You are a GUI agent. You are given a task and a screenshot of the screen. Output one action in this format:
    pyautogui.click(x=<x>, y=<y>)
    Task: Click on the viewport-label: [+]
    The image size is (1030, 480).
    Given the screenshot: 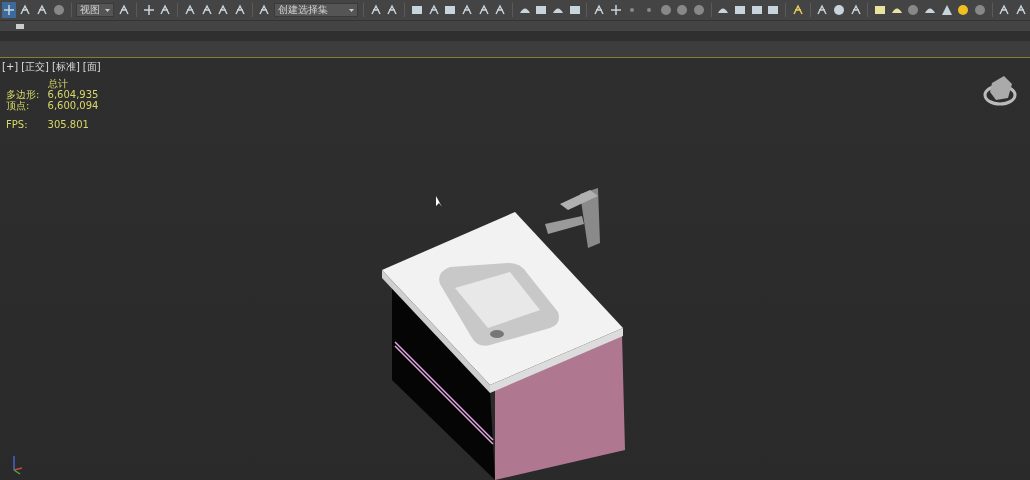 What is the action you would take?
    pyautogui.click(x=10, y=66)
    